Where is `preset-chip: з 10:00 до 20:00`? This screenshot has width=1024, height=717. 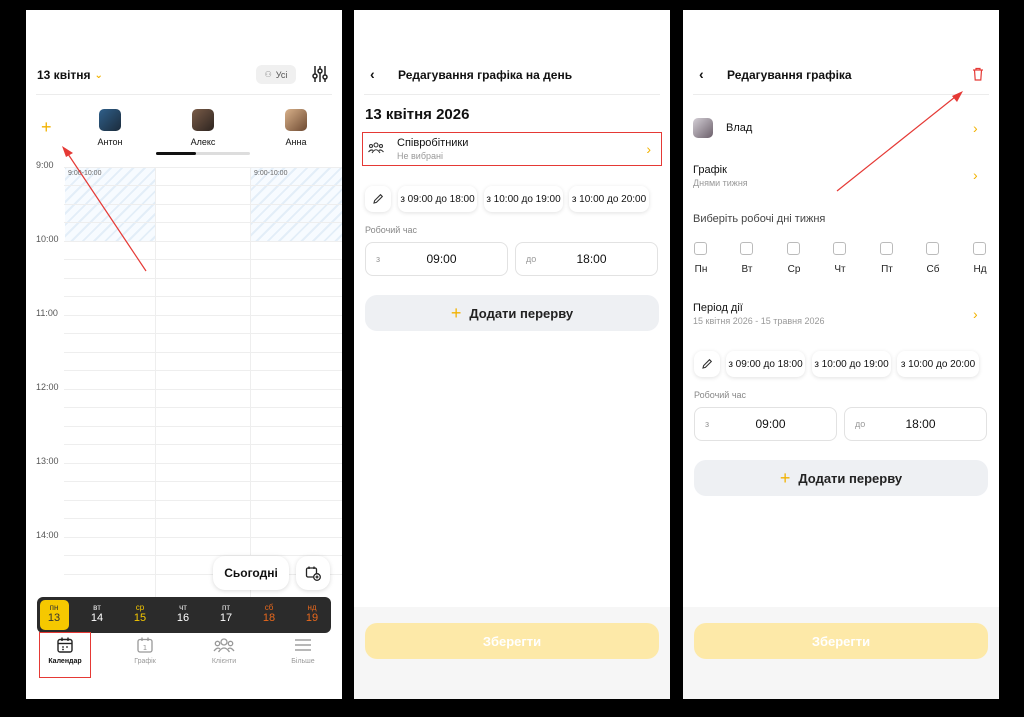 preset-chip: з 10:00 до 20:00 is located at coordinates (609, 199).